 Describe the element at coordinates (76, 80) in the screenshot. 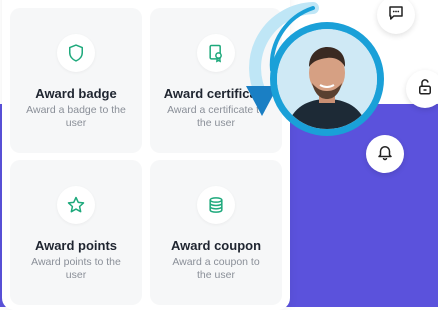

I see `award-badge-card: Award badge Award a badge to the user` at that location.